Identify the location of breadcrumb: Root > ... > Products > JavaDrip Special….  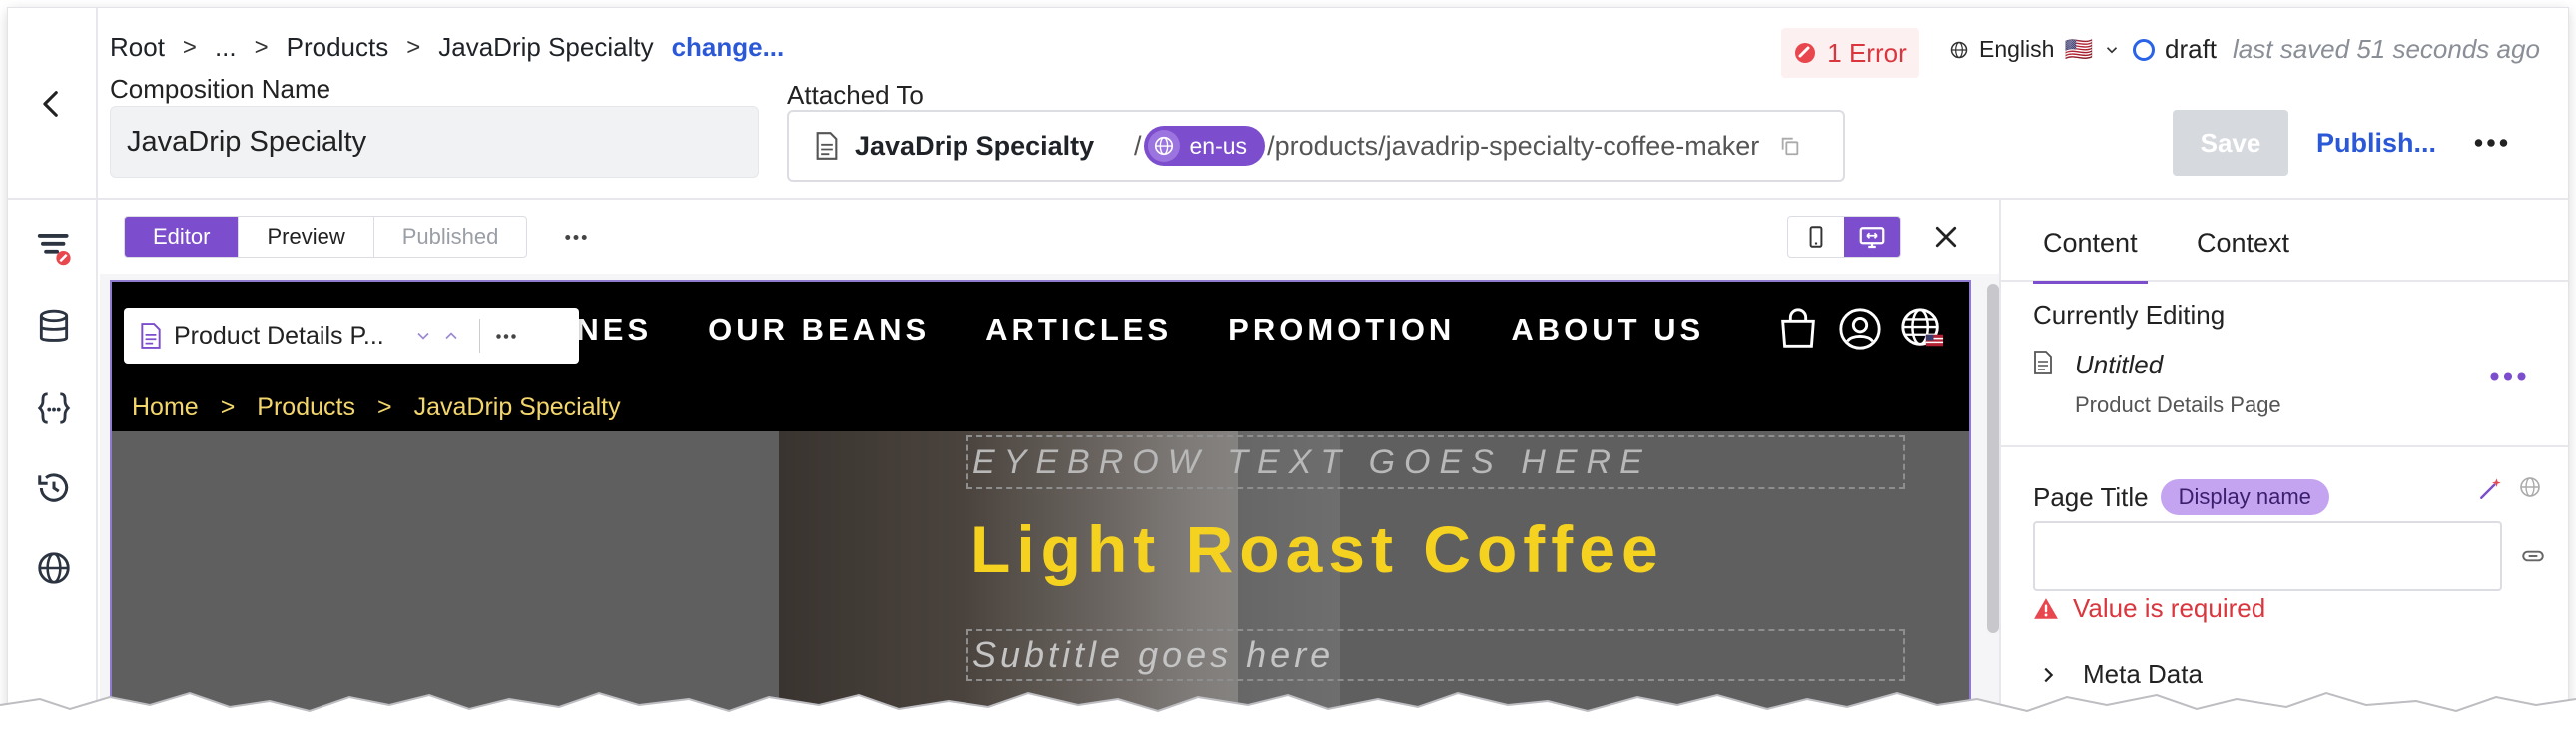
(447, 48).